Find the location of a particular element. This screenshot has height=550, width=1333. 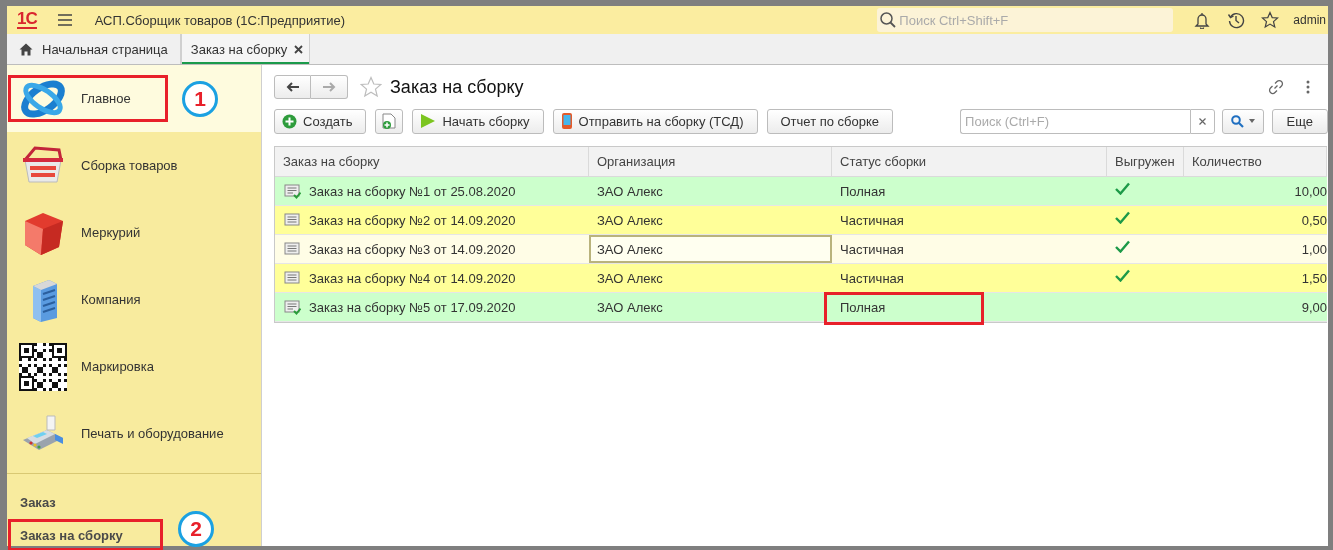

table-cell: ЗАО Алекс is located at coordinates (710, 249).